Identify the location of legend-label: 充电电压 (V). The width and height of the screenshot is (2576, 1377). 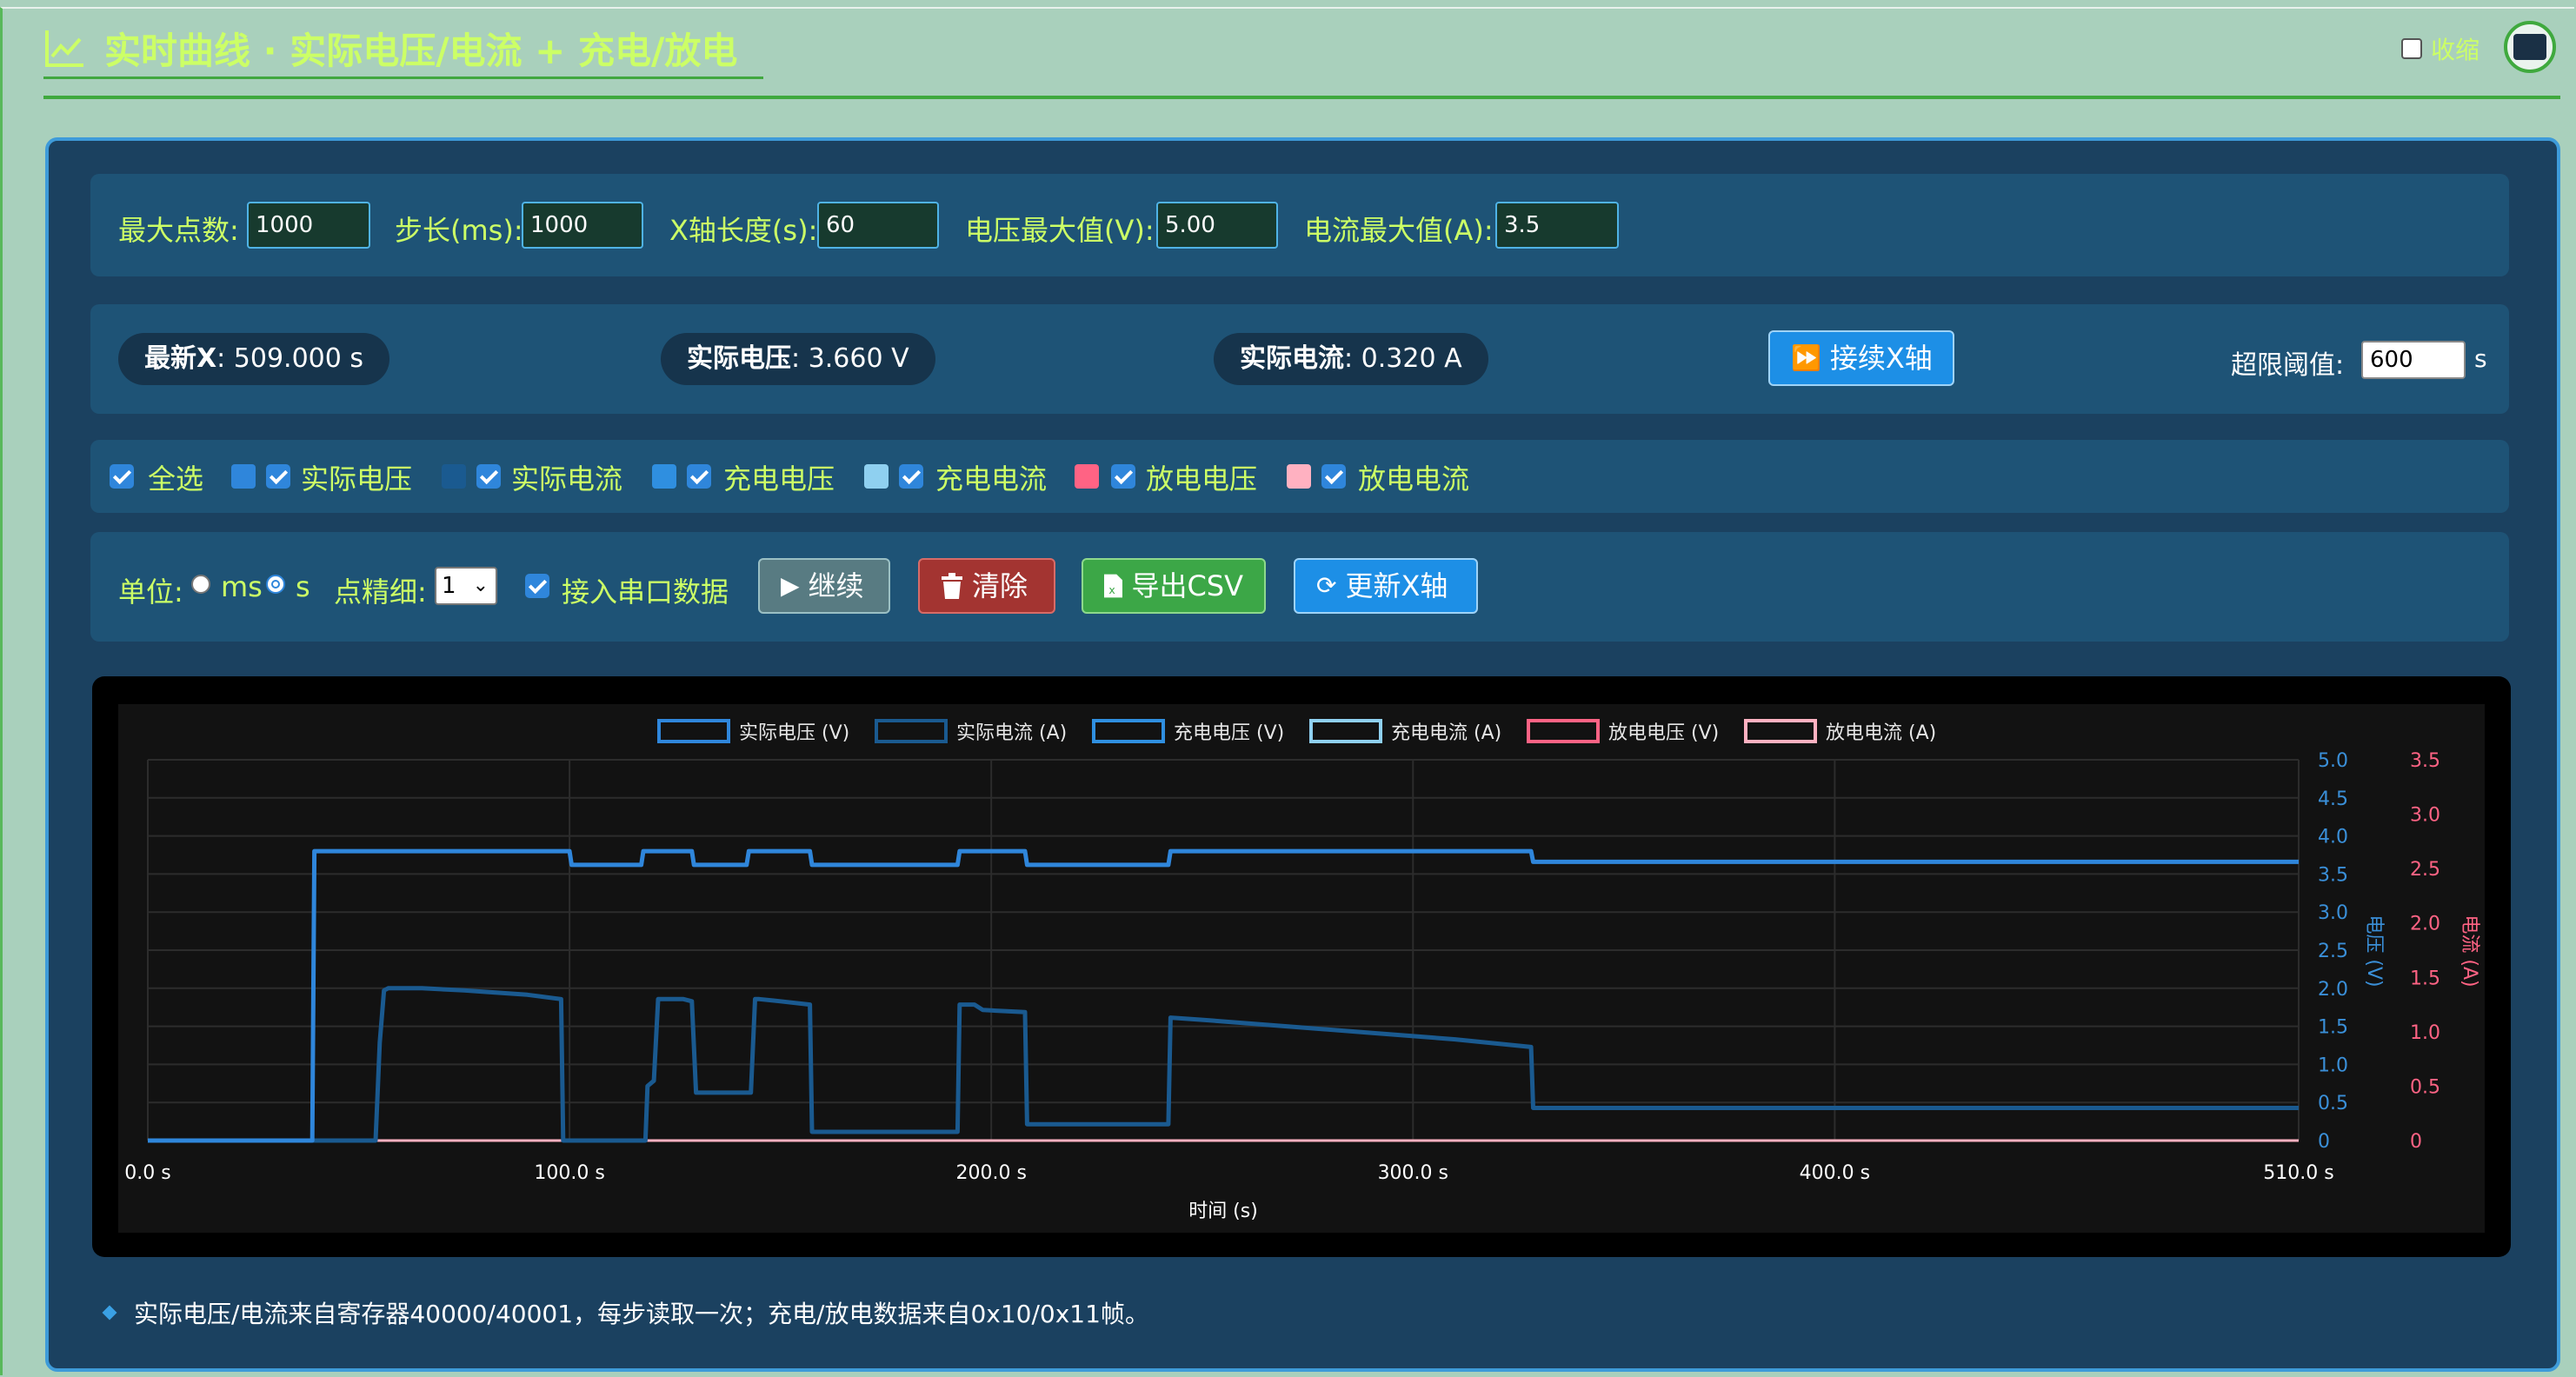
(1229, 733).